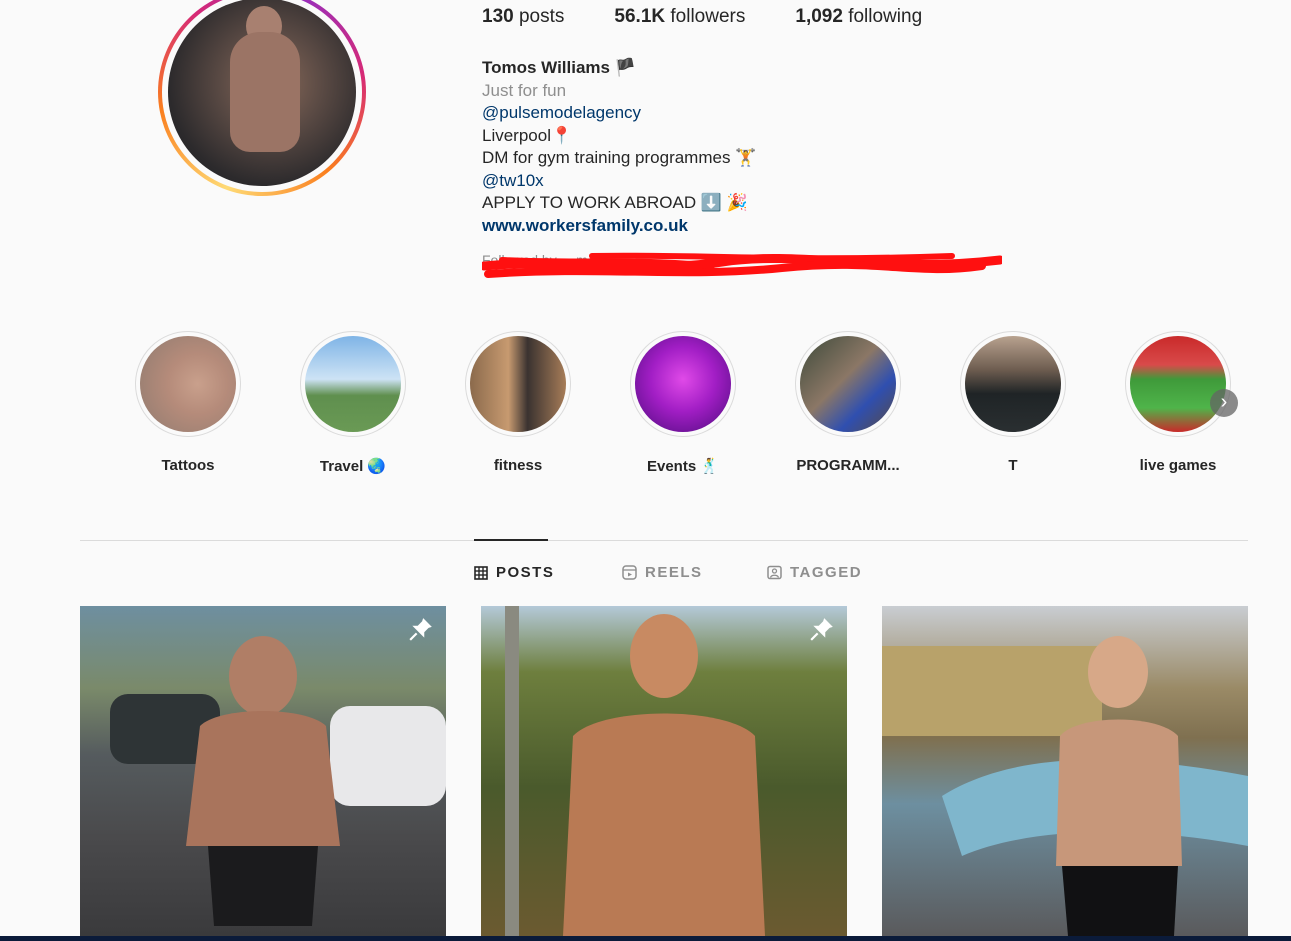 The height and width of the screenshot is (941, 1291). What do you see at coordinates (679, 17) in the screenshot?
I see `stat-followers: 56.1K followers` at bounding box center [679, 17].